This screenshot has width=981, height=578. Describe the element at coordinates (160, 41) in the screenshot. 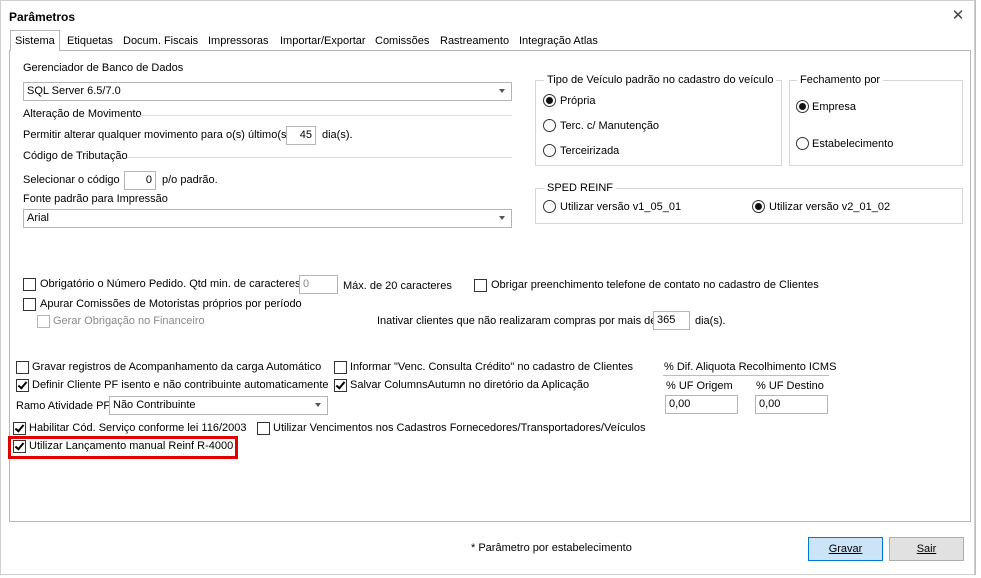

I see `tab-docum-fiscais: Docum. Fiscais` at that location.